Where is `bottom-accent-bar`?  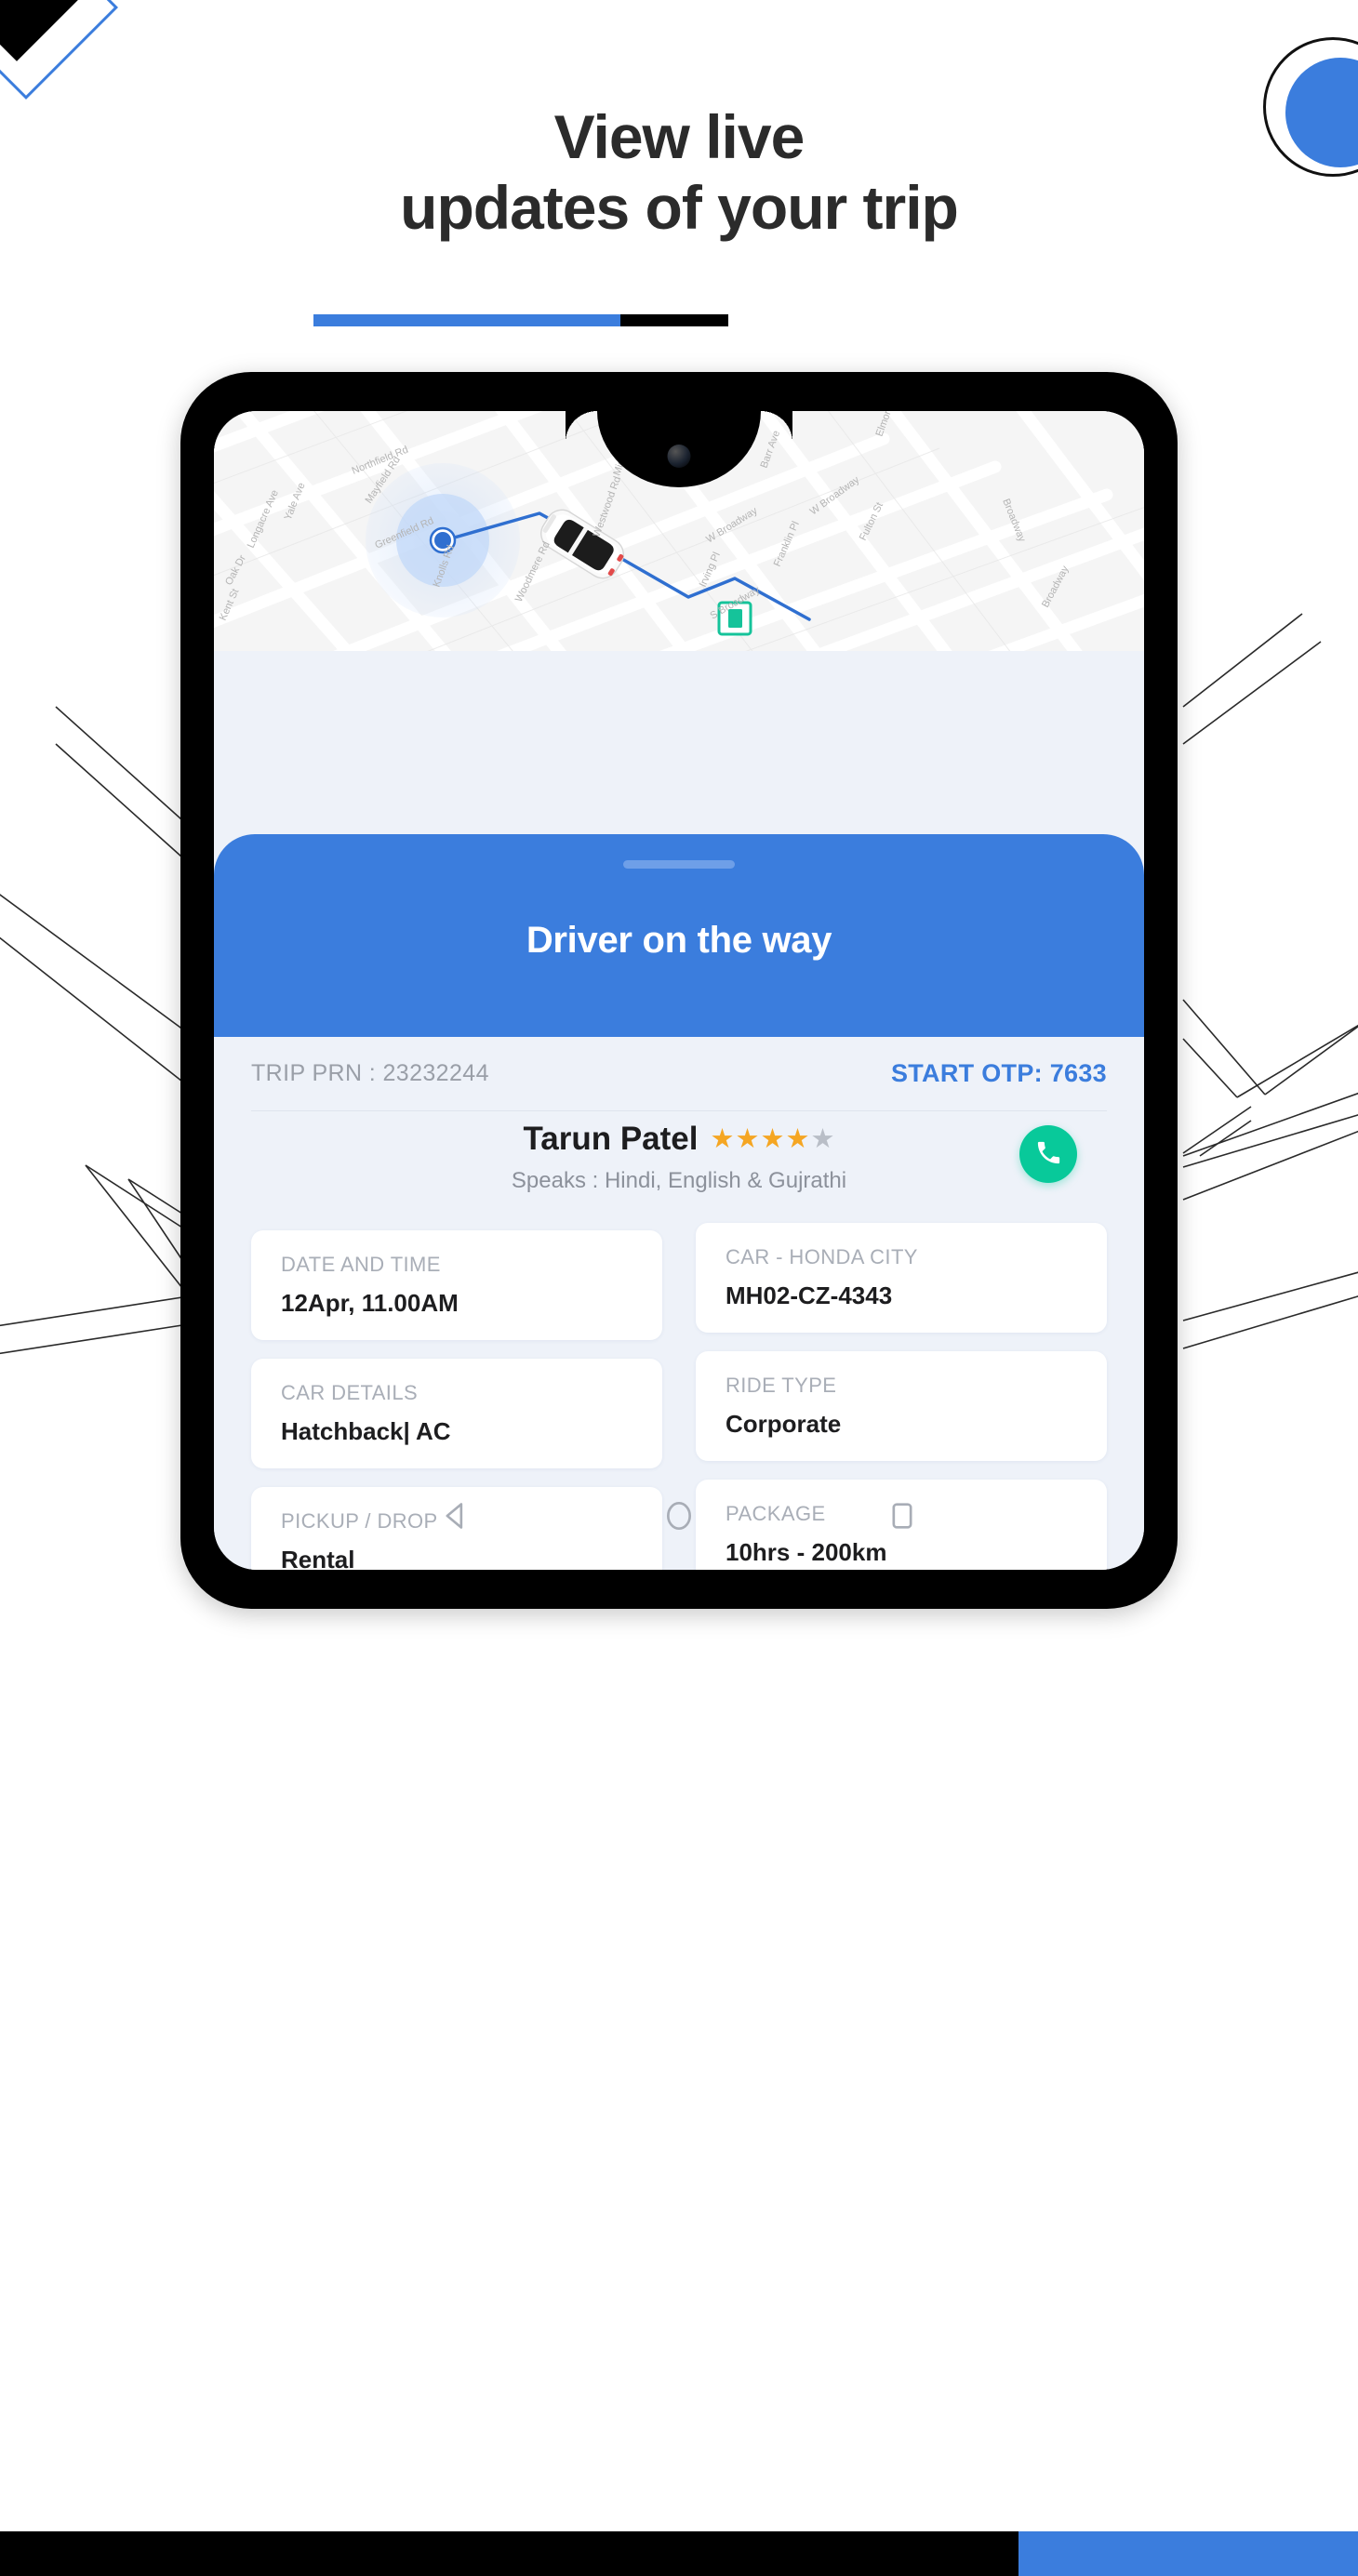 bottom-accent-bar is located at coordinates (679, 2553).